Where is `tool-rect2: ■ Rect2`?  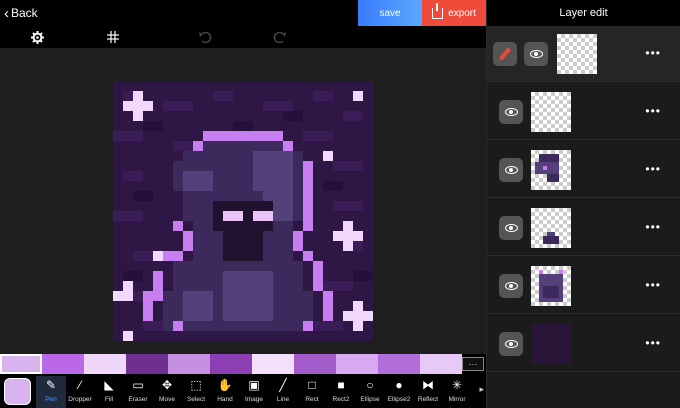
tool-rect2: ■ Rect2 is located at coordinates (341, 392).